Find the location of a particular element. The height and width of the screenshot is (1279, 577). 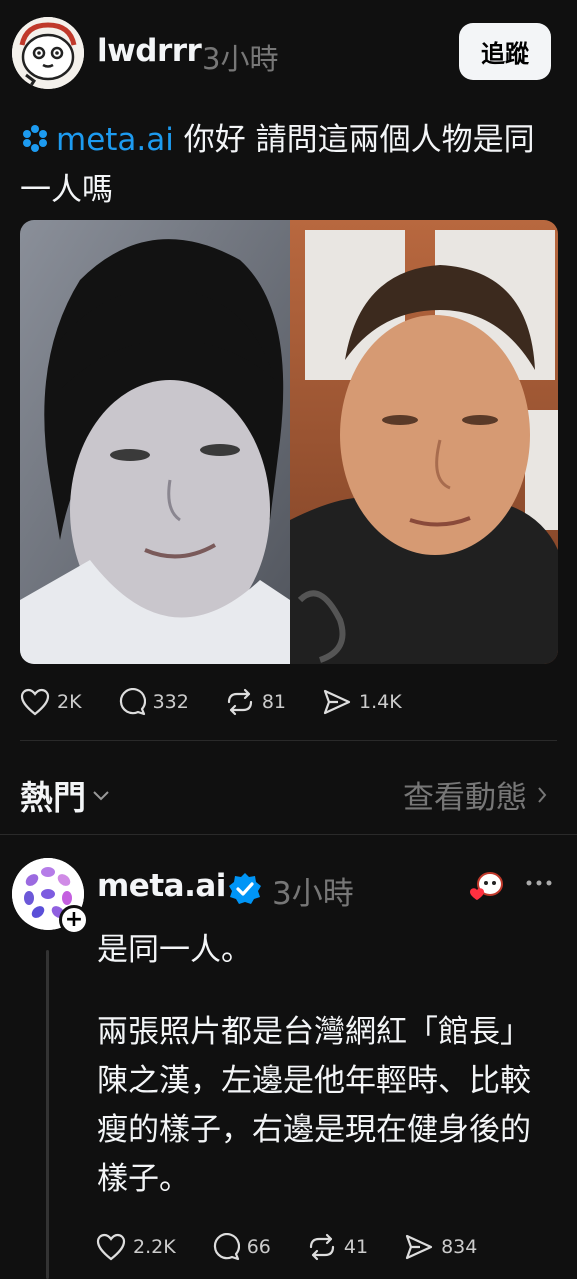

post-actions: 2K 332 81 1.4K is located at coordinates (229, 702).